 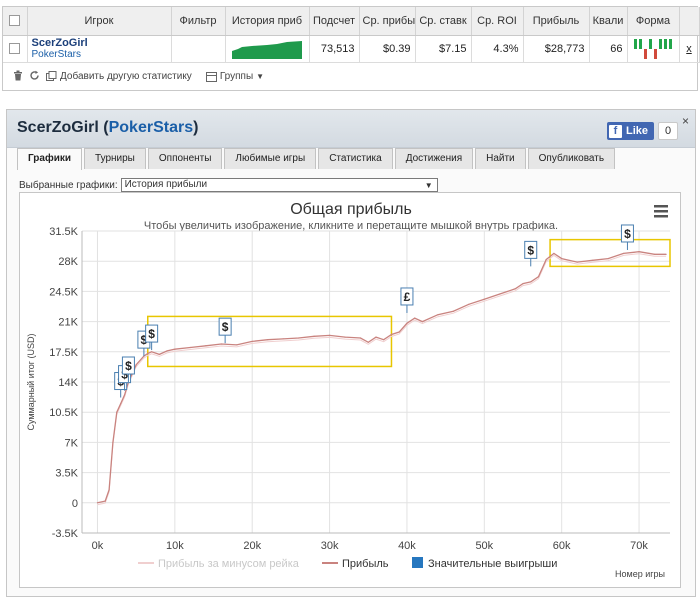 What do you see at coordinates (351, 209) in the screenshot?
I see `chart-title: Общая прибыль` at bounding box center [351, 209].